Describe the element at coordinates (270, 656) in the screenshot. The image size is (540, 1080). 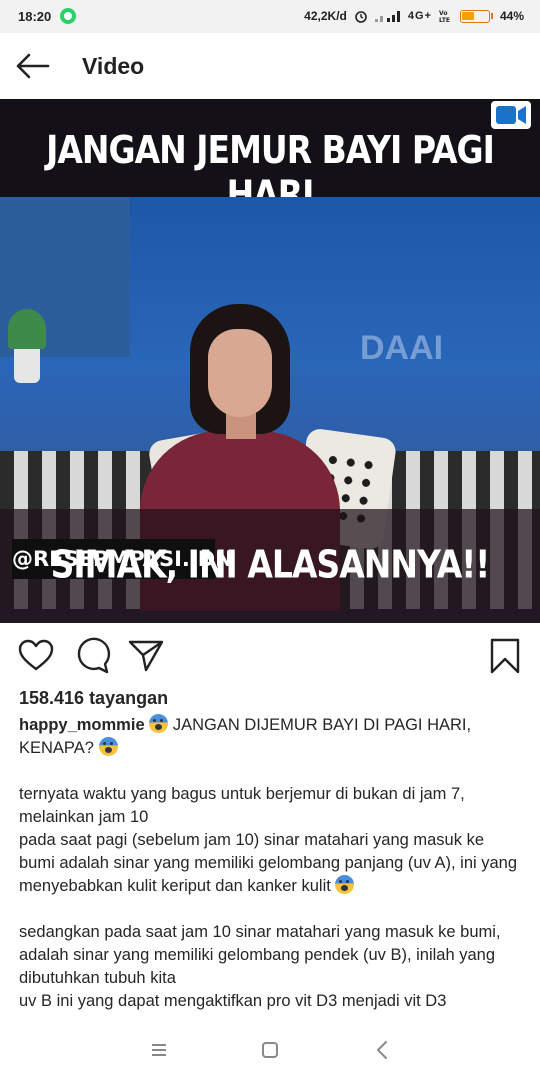
I see `action-bar` at that location.